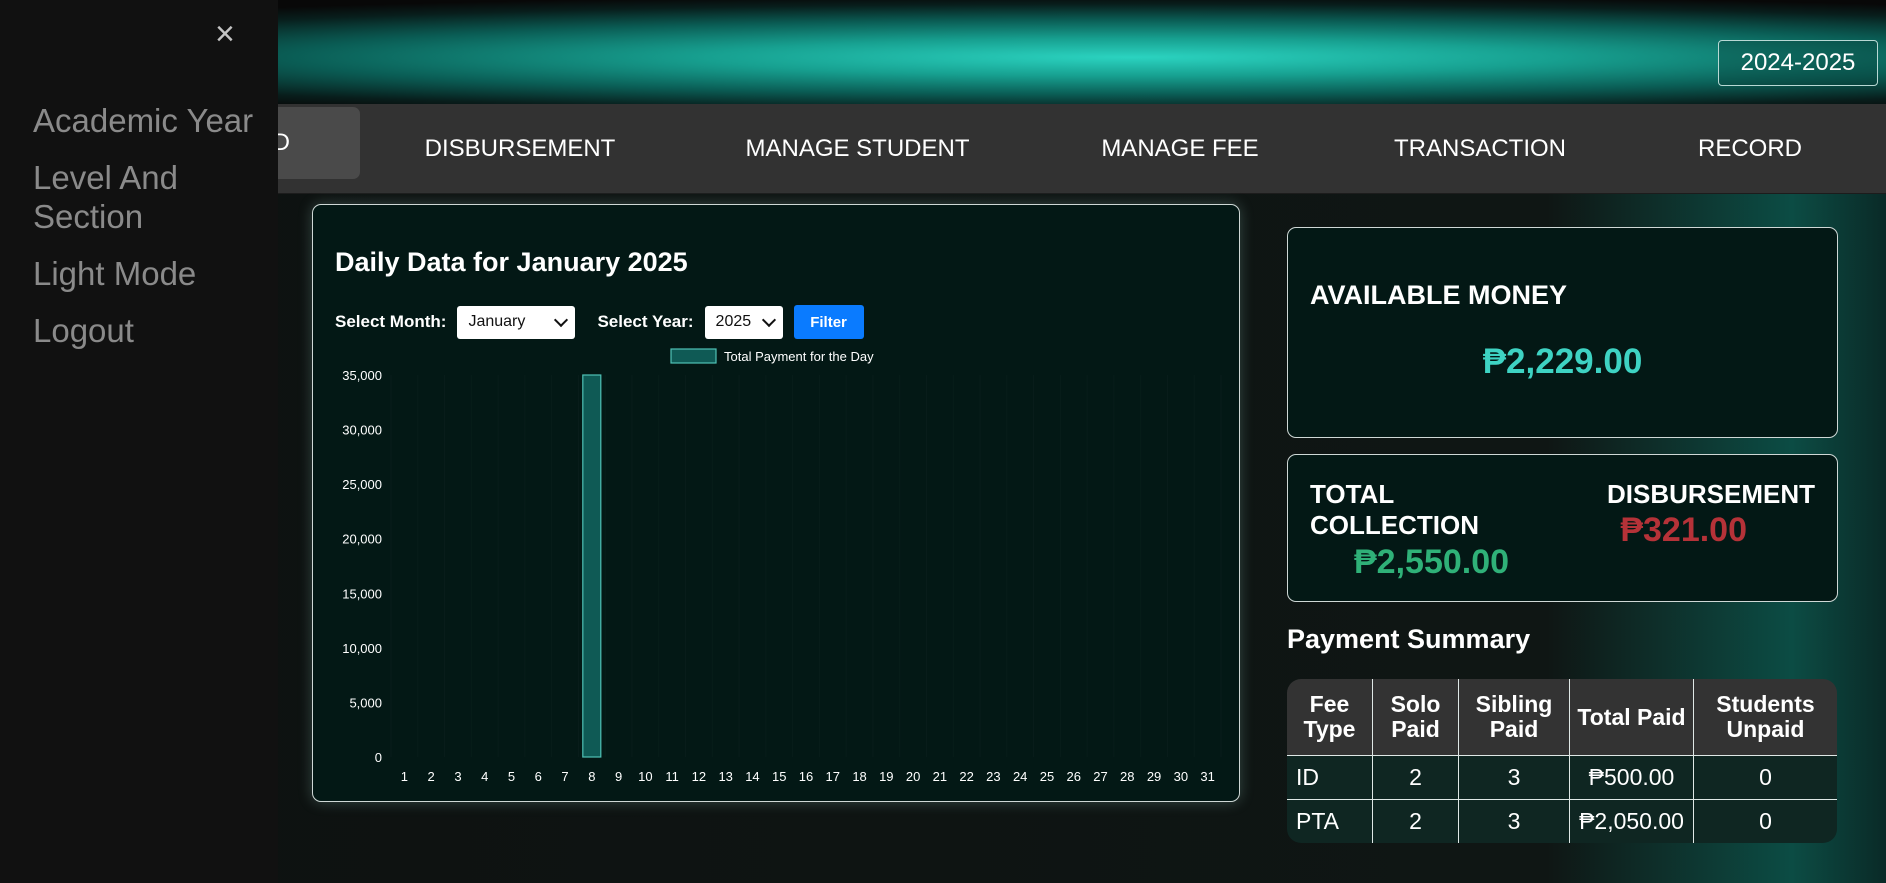 The height and width of the screenshot is (883, 1886). I want to click on total-collection-value: ₱2,550.00, so click(1432, 562).